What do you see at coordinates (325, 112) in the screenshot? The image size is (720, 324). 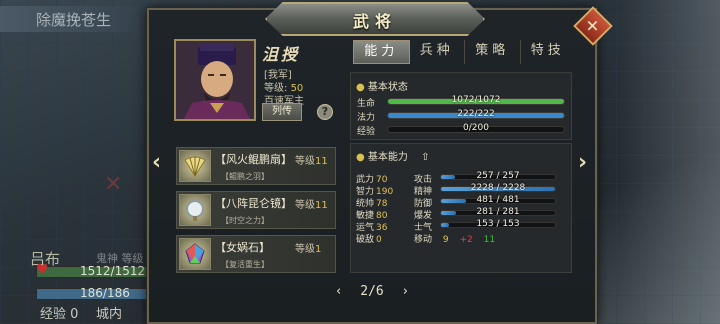 I see `help-button: ?` at bounding box center [325, 112].